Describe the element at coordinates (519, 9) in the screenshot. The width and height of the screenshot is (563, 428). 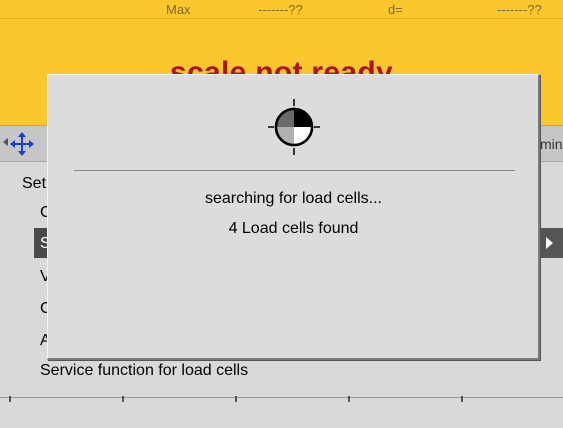
I see `d-value: -------??` at that location.